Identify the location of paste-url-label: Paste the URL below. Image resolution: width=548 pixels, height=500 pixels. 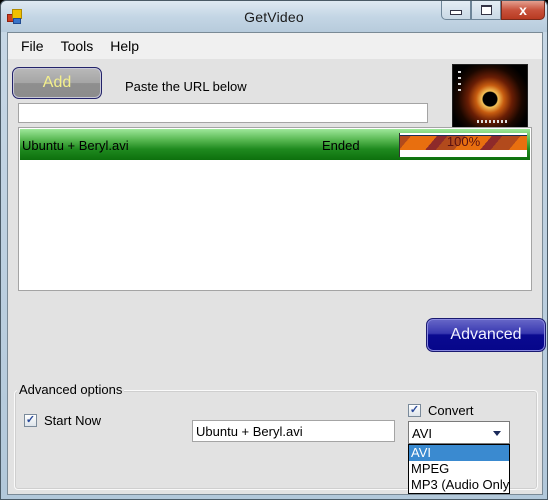
(186, 86).